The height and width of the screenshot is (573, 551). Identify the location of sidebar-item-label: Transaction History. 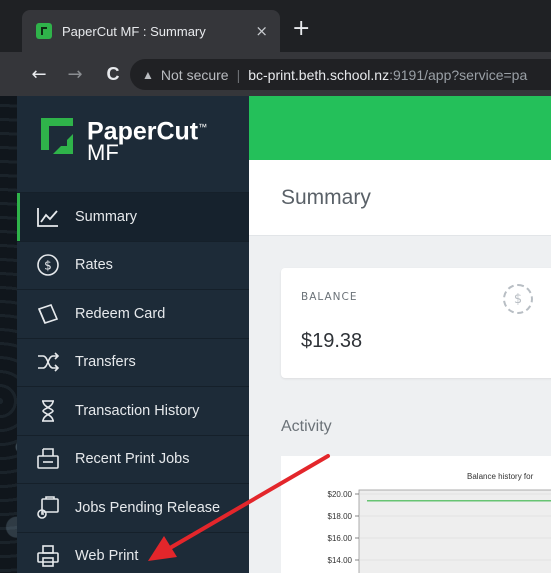
(137, 410).